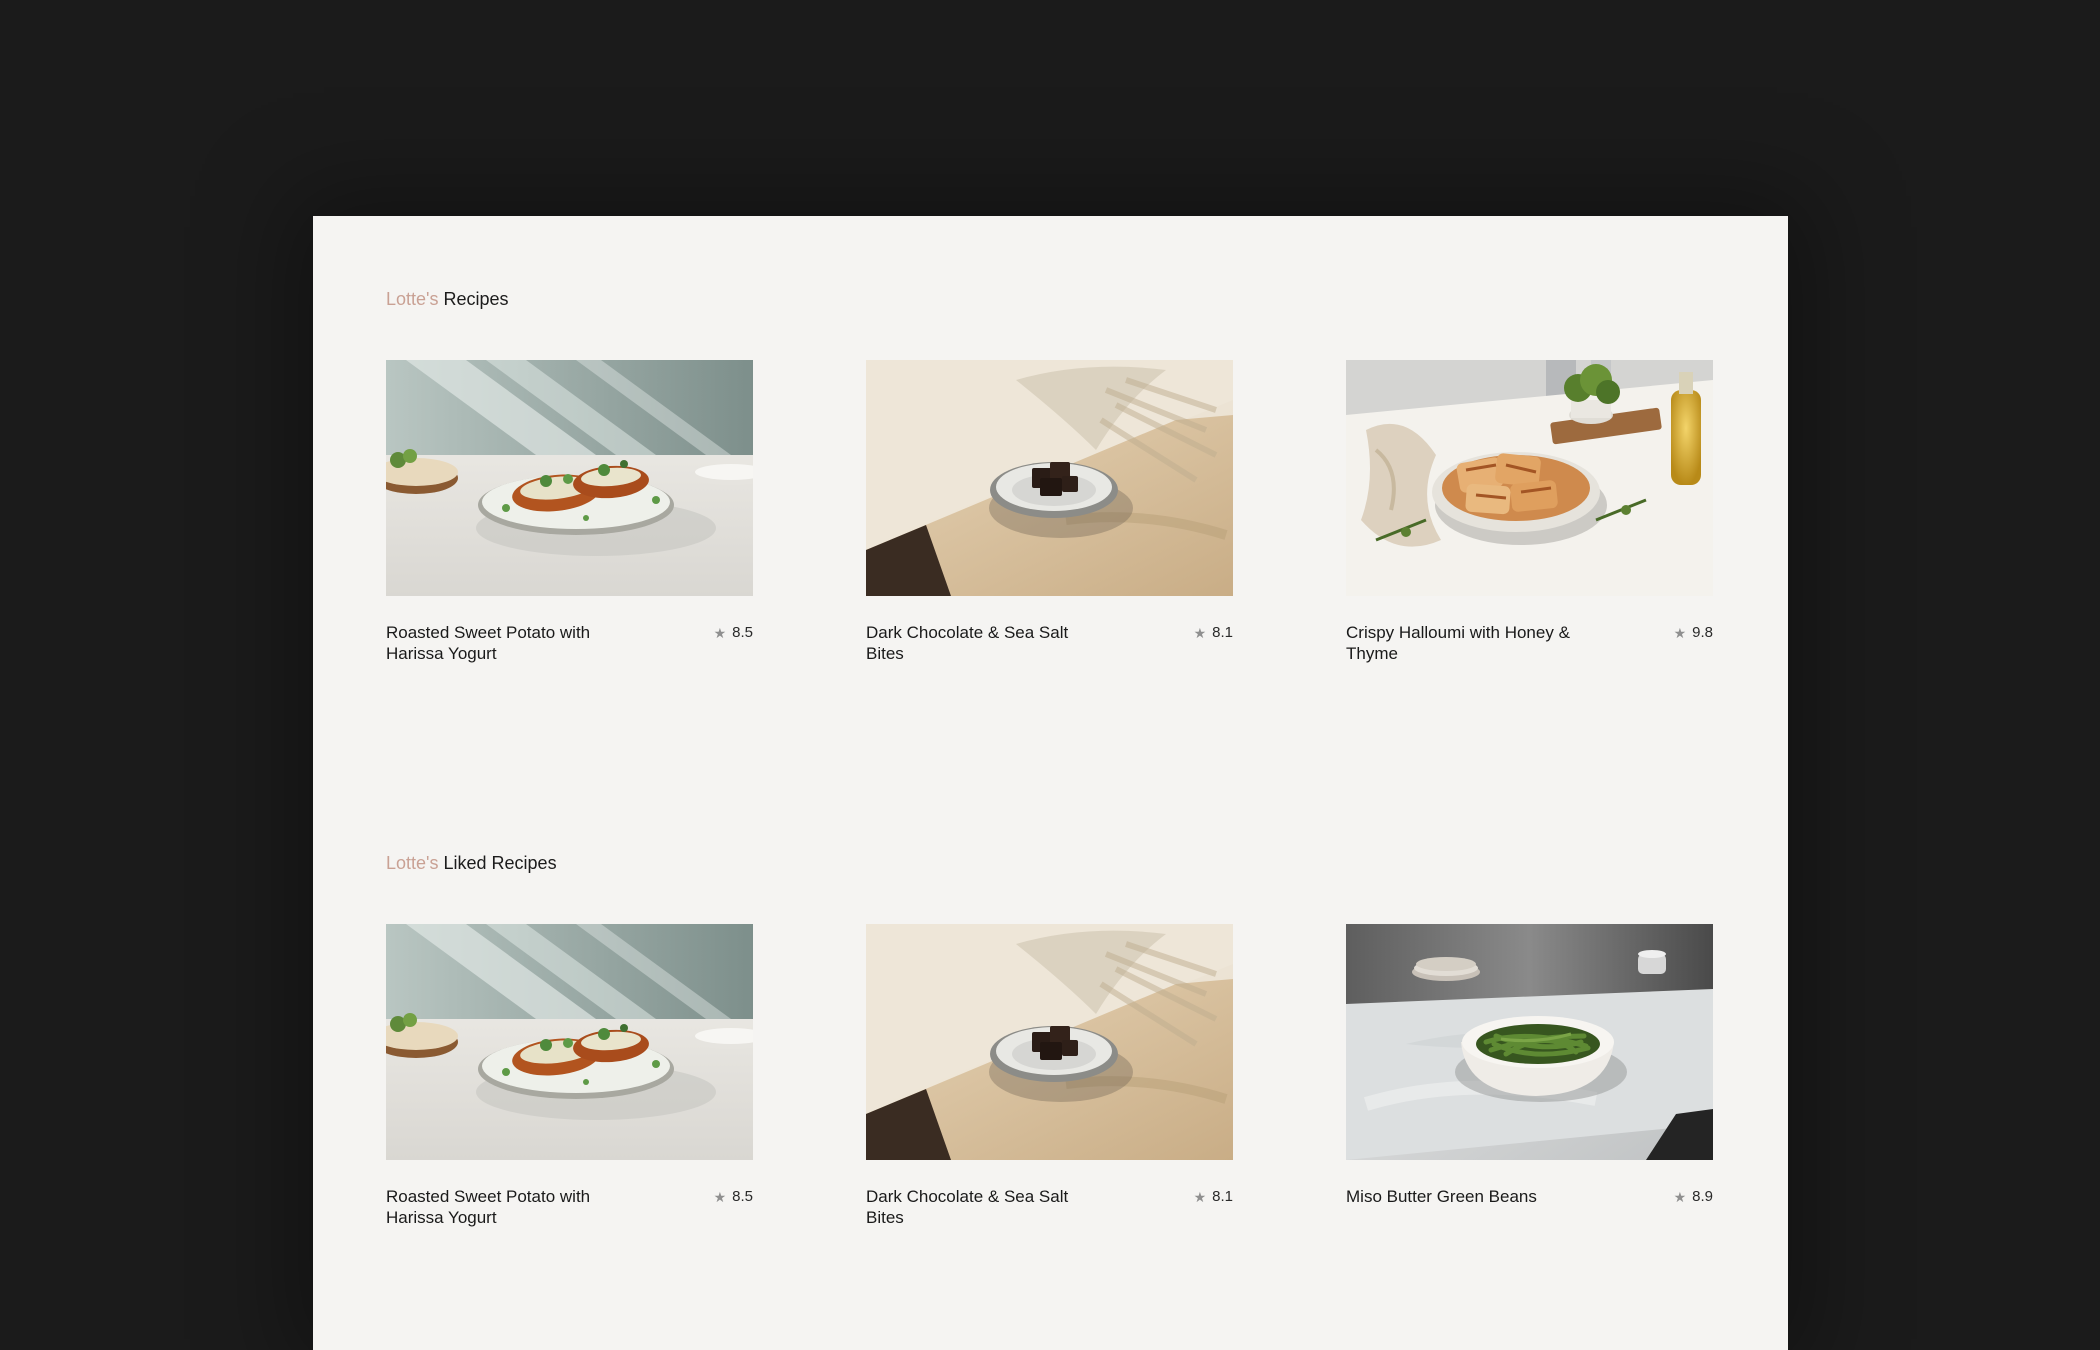 This screenshot has height=1350, width=2100. I want to click on recipe-rating: ★ 9.8, so click(1693, 633).